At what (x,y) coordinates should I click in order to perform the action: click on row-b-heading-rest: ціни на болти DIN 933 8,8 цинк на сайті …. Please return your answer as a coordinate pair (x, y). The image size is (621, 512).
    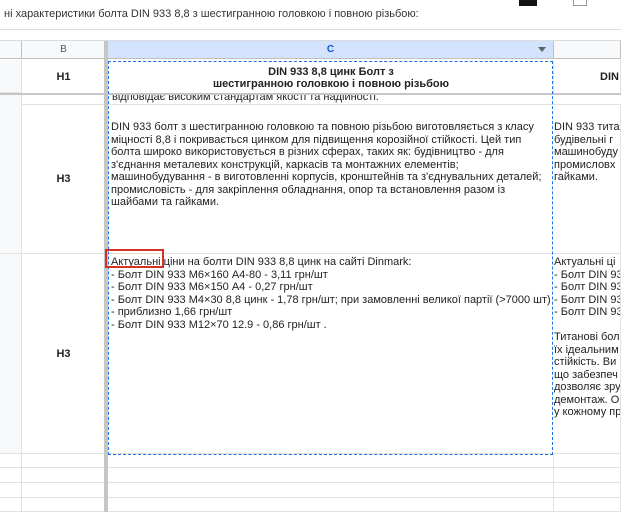
    Looking at the image, I should click on (286, 262).